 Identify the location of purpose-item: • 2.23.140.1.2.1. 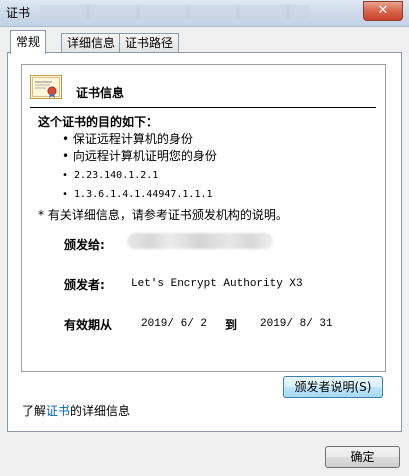
(110, 175).